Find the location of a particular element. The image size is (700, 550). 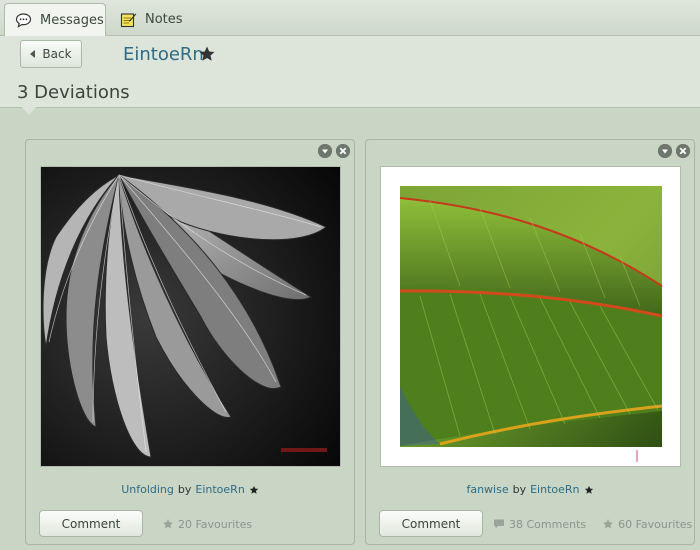

deviation-stats: 20 Favourites is located at coordinates (207, 524).